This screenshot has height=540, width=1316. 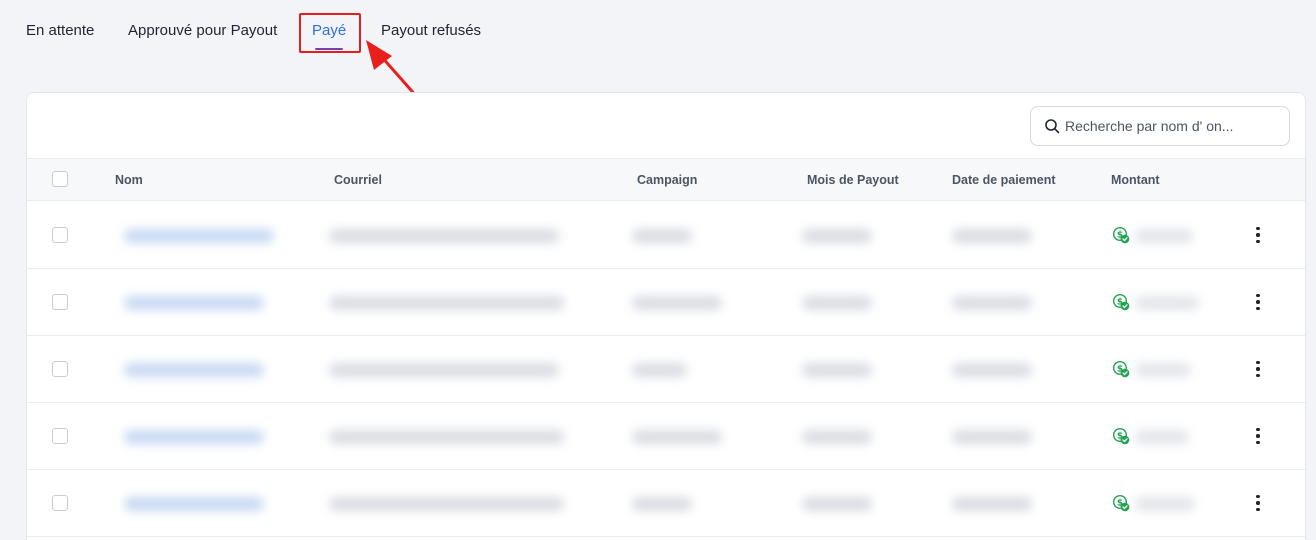 What do you see at coordinates (60, 31) in the screenshot?
I see `tab-pending: En attente` at bounding box center [60, 31].